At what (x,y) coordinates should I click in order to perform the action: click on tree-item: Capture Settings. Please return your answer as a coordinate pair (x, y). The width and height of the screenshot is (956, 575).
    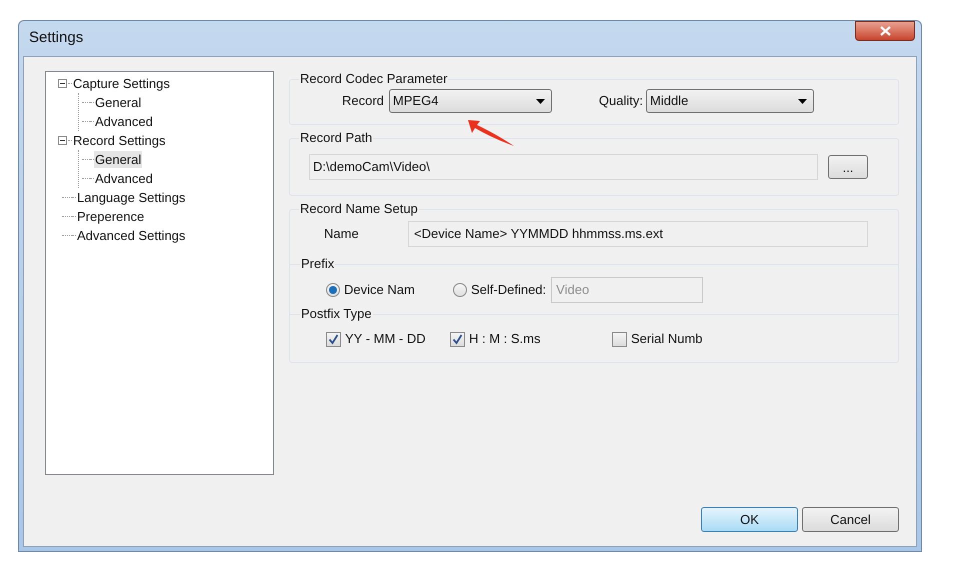
    Looking at the image, I should click on (121, 83).